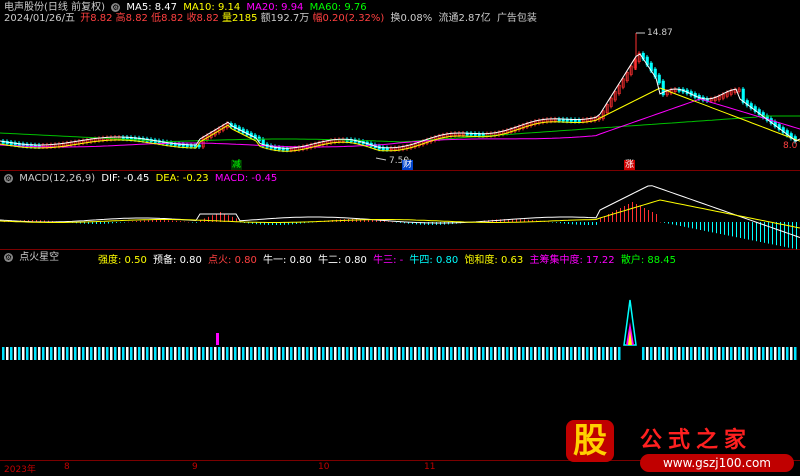 This screenshot has width=800, height=476. What do you see at coordinates (400, 129) in the screenshot?
I see `ma60-line` at bounding box center [400, 129].